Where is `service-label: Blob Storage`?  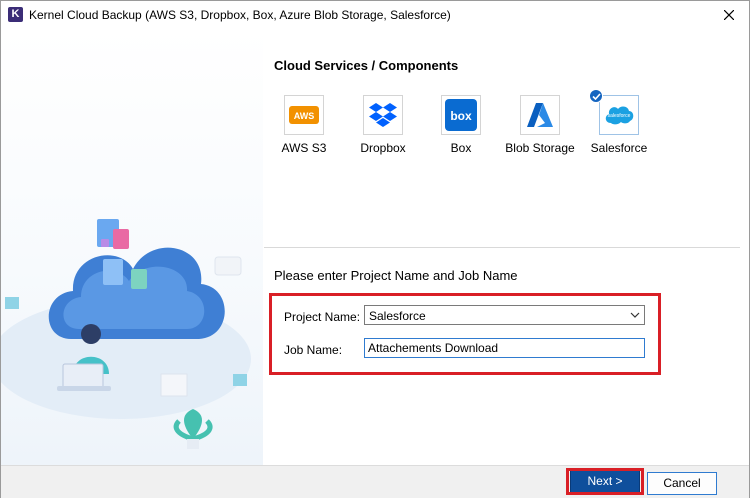
service-label: Blob Storage is located at coordinates (540, 148).